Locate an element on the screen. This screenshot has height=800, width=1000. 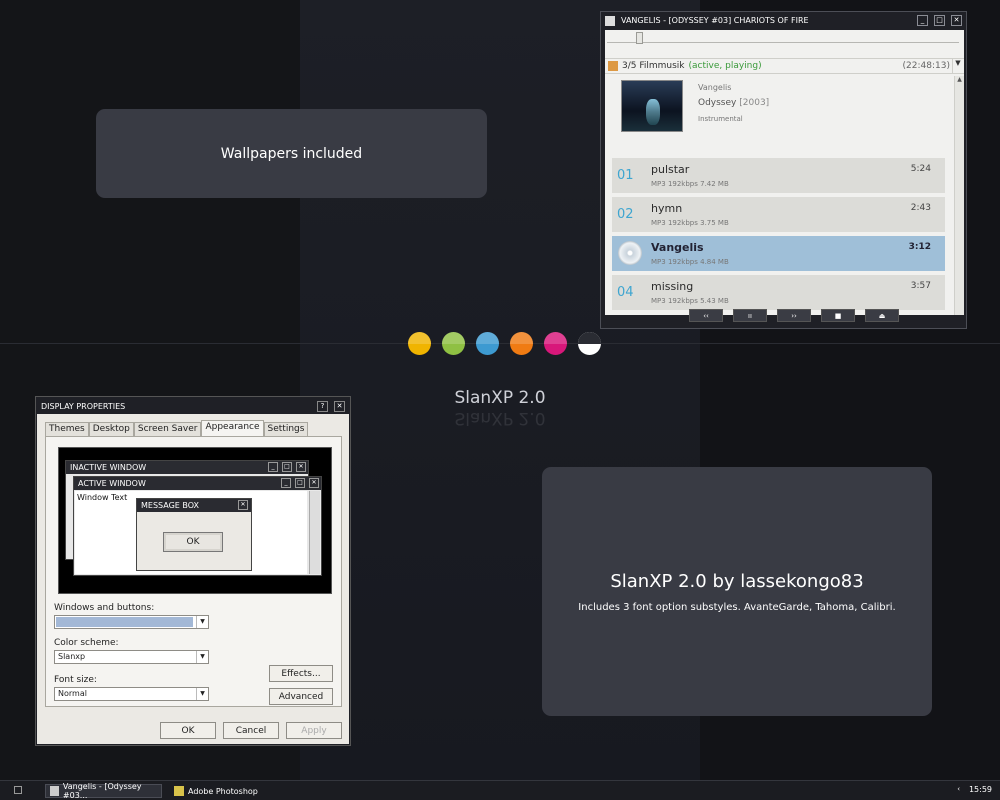
wallpapers-text: Wallpapers included is located at coordinates (291, 153).